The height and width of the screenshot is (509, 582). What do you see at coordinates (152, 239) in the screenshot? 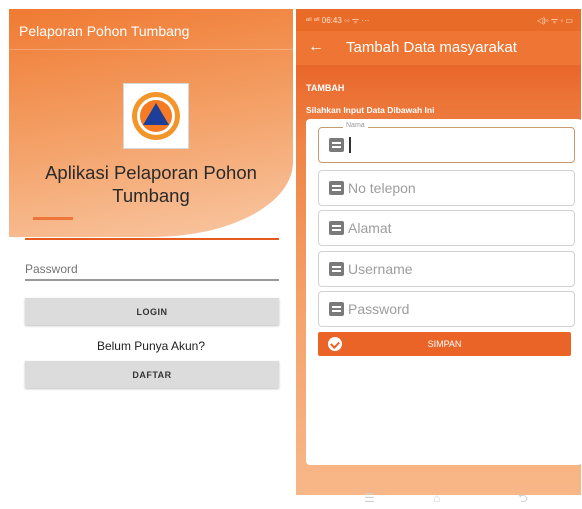
I see `username-field-underline` at bounding box center [152, 239].